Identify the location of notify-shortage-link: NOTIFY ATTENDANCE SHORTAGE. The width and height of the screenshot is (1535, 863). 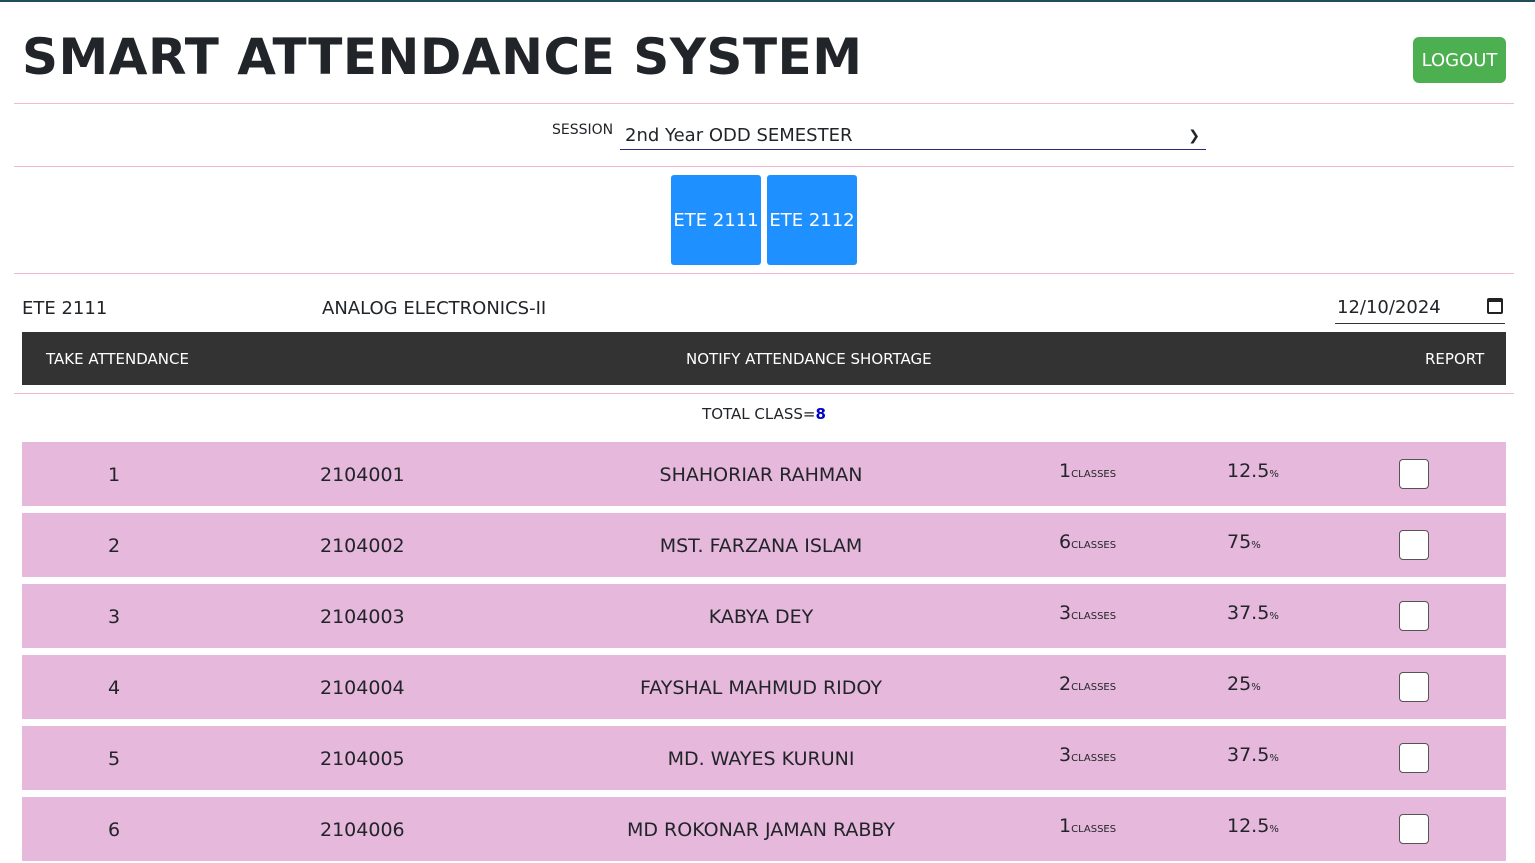
(809, 359).